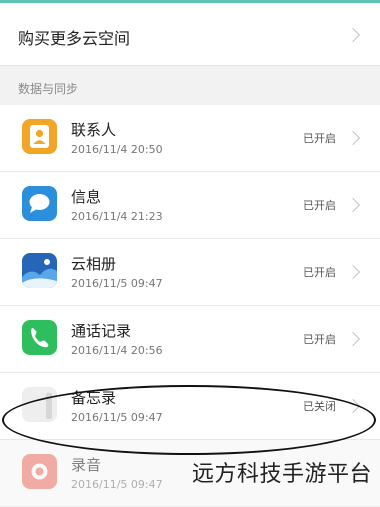 The width and height of the screenshot is (380, 507). Describe the element at coordinates (39, 471) in the screenshot. I see `recorder-icon` at that location.